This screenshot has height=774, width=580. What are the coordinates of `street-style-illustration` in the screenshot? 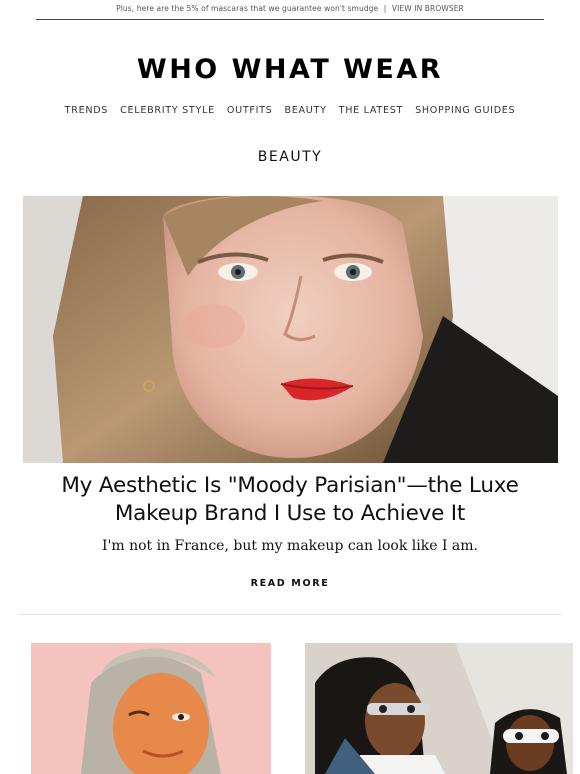 It's located at (439, 708).